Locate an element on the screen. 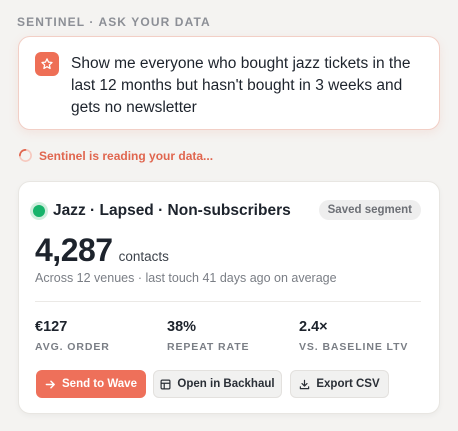 Image resolution: width=458 pixels, height=431 pixels. arrow-right-icon is located at coordinates (50, 384).